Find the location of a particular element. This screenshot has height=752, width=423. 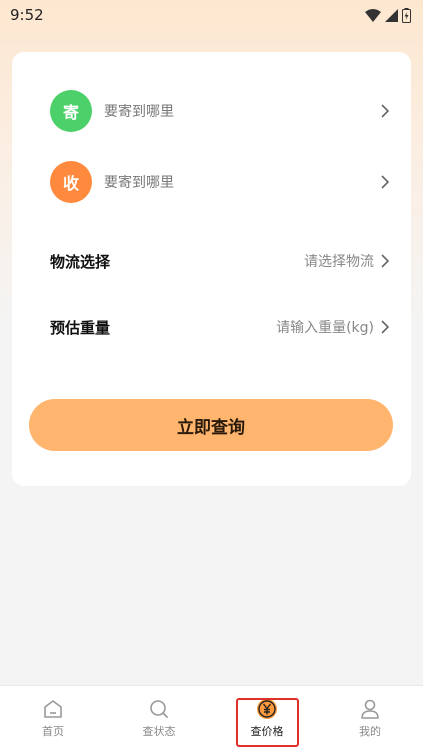

tab-mine: 我的 is located at coordinates (370, 719).